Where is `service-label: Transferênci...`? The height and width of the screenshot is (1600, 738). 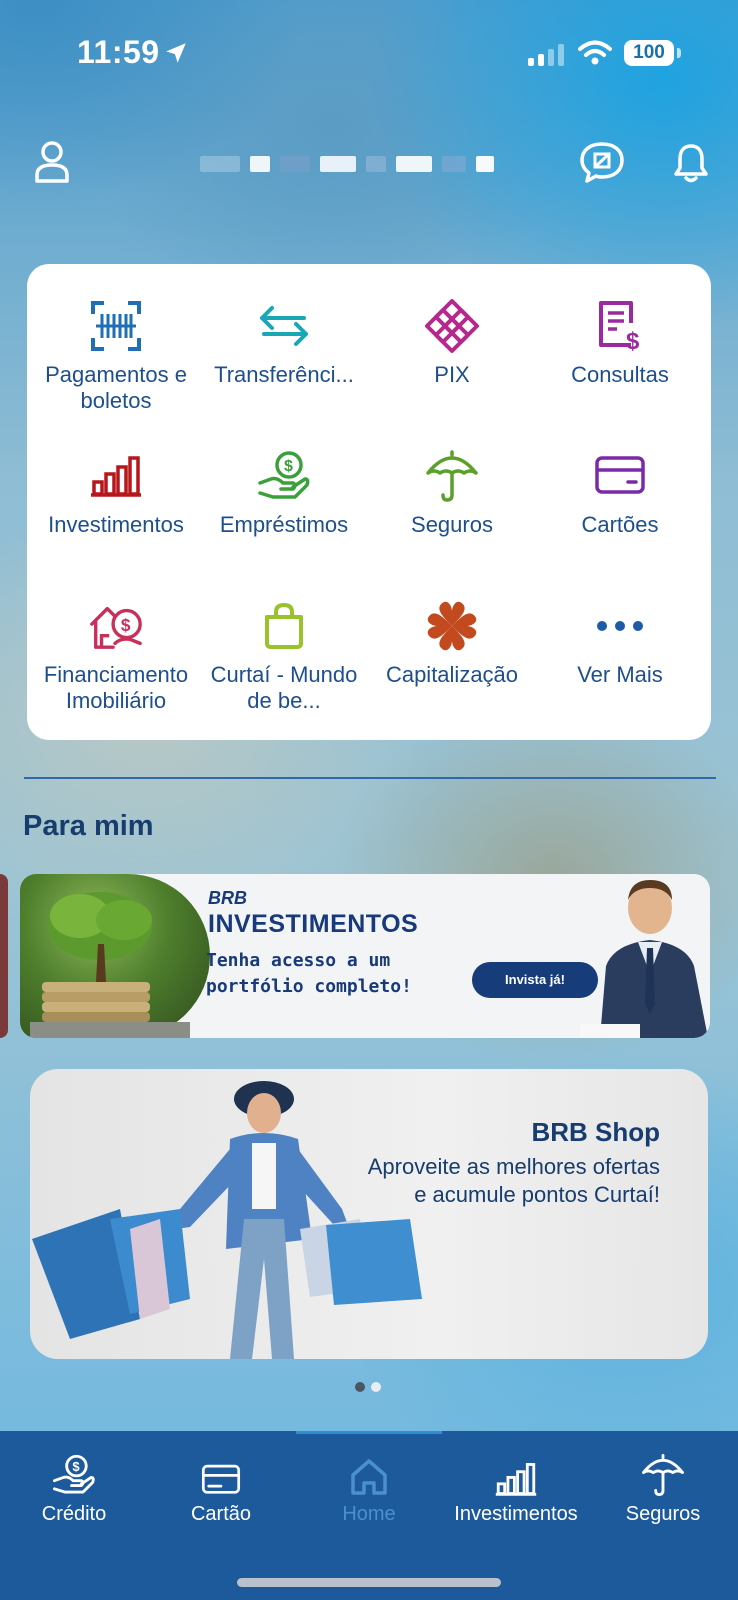
service-label: Transferênci... is located at coordinates (284, 374).